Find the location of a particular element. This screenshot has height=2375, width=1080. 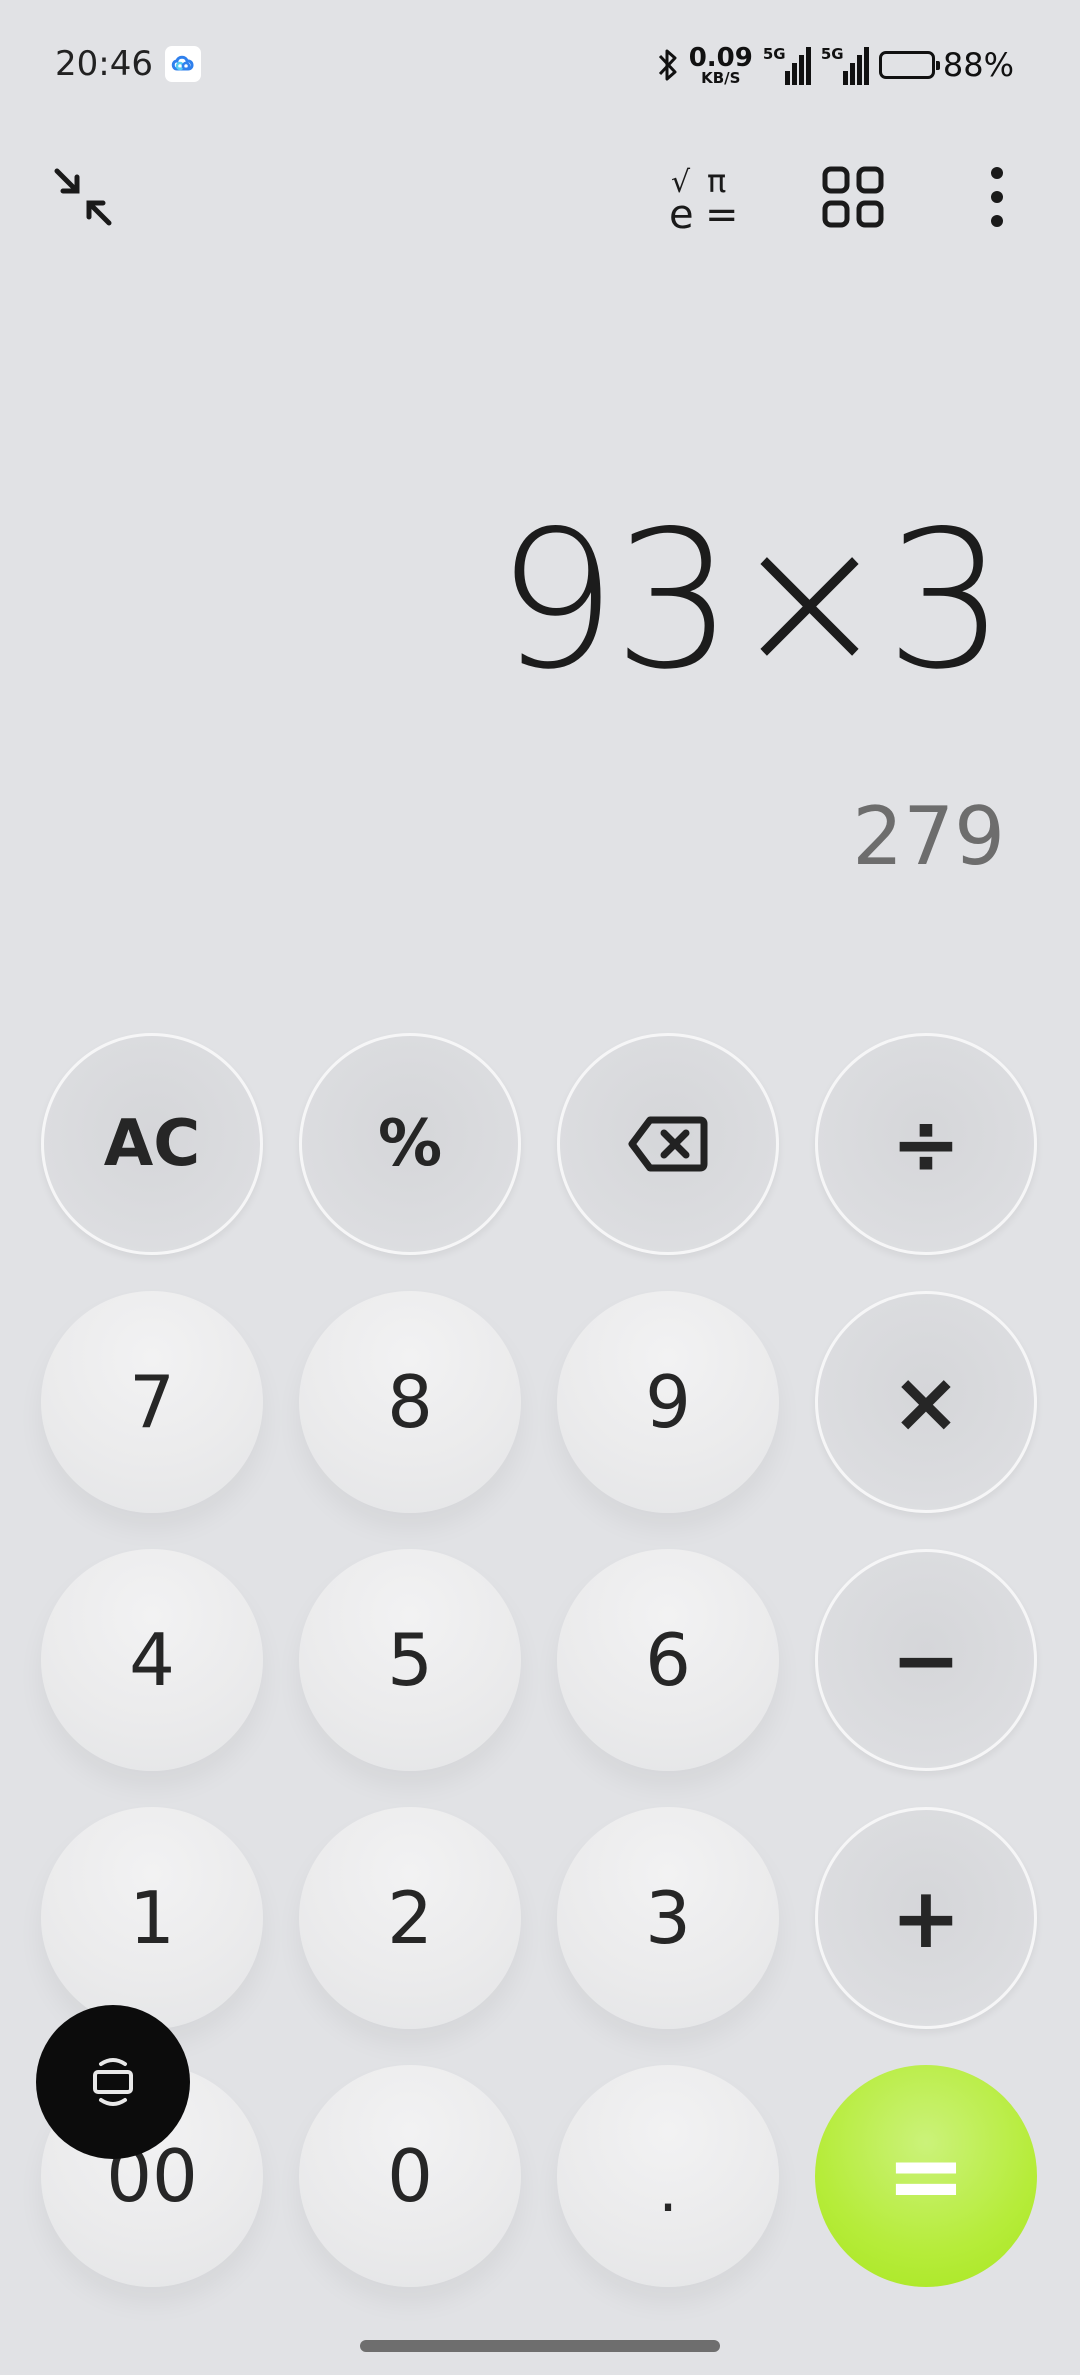

percent-button: % is located at coordinates (410, 1144).